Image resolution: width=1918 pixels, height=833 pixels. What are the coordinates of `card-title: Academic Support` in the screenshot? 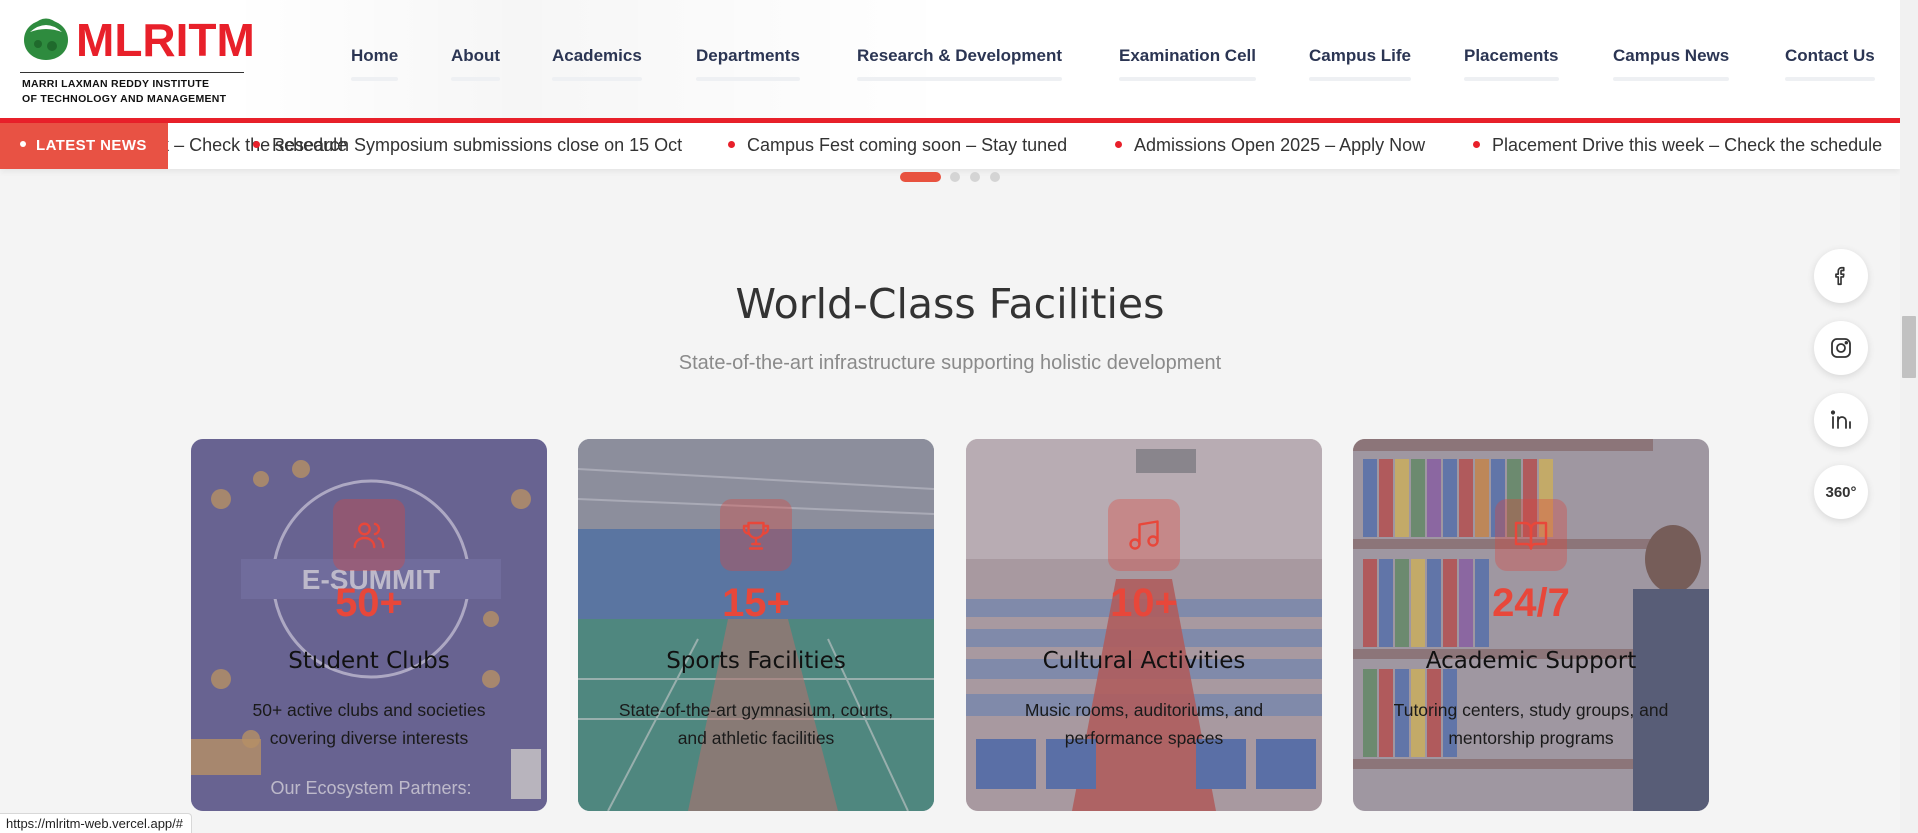 It's located at (1531, 661).